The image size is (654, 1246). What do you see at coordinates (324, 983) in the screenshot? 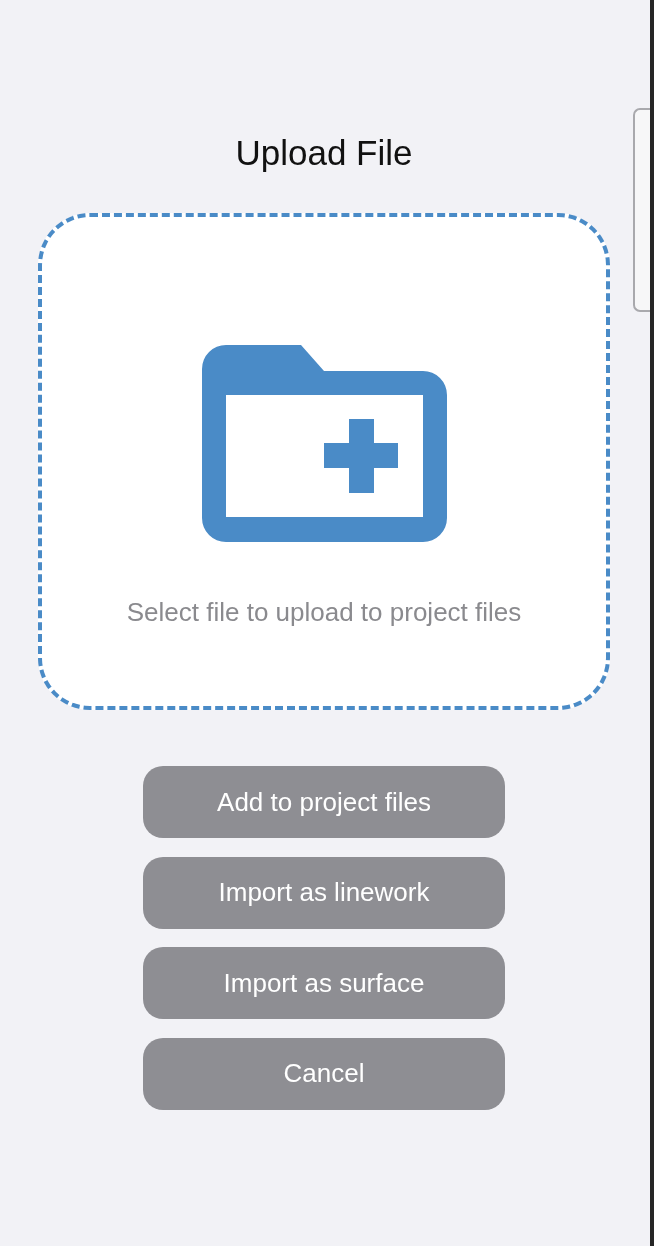
I see `action-button: Import as surface` at bounding box center [324, 983].